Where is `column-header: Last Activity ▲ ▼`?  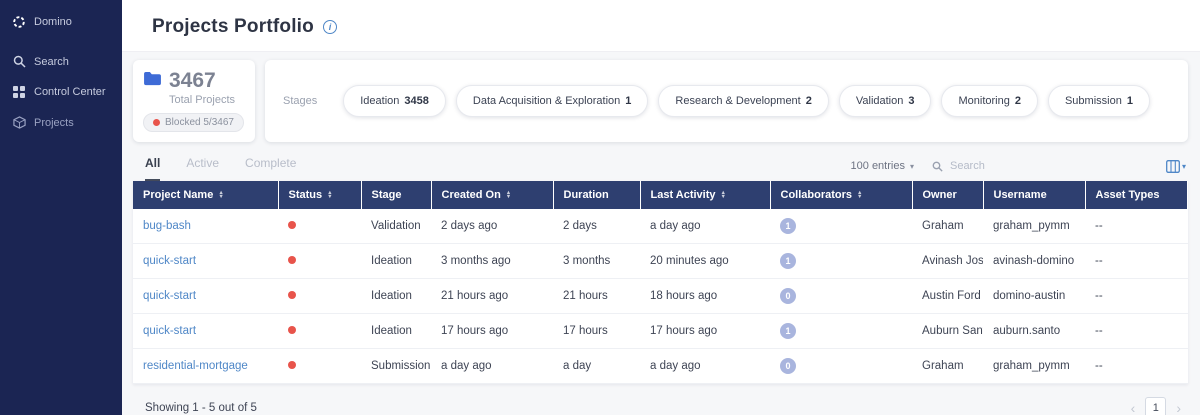 column-header: Last Activity ▲ ▼ is located at coordinates (705, 195).